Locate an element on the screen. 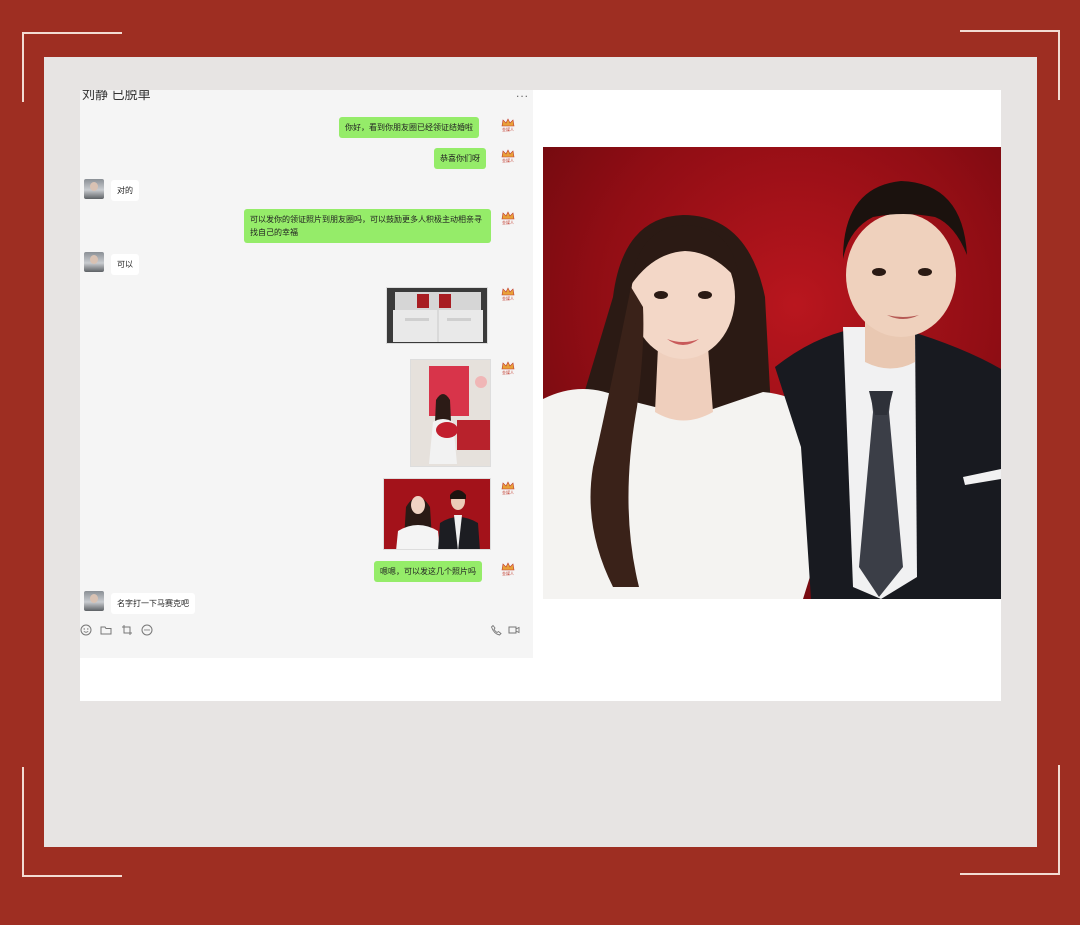 Image resolution: width=1080 pixels, height=925 pixels. message-out: 可以发你的领证照片到朋友圈吗，可以鼓励更多人积极主动相亲寻找自己的幸福 is located at coordinates (367, 226).